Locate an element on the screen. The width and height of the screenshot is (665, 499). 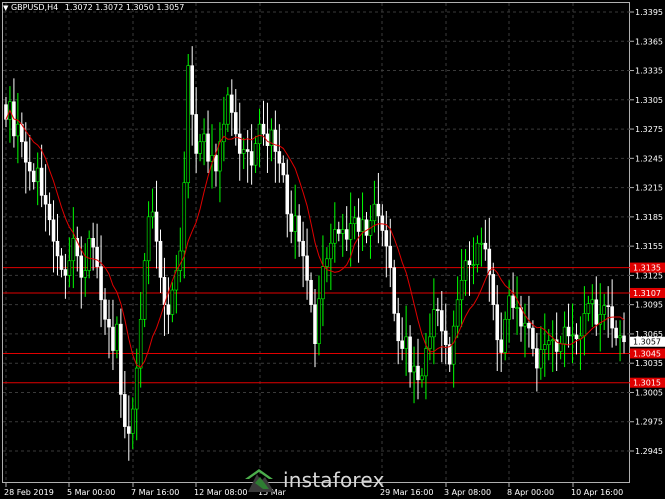
y-tick-label: 1.3005 is located at coordinates (649, 392).